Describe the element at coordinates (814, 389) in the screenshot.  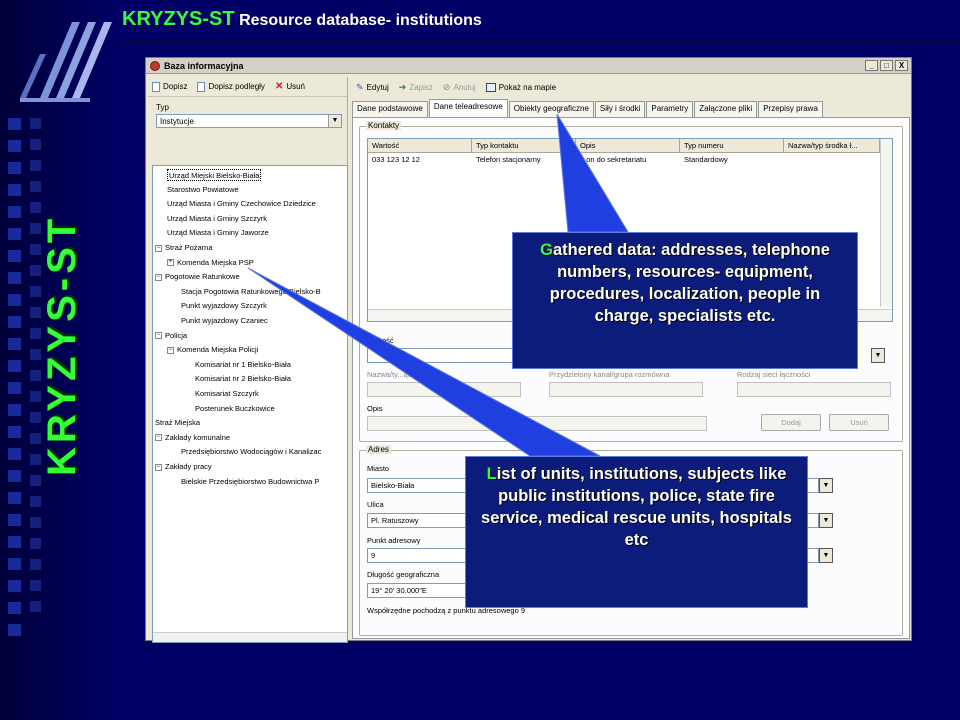
I see `network-type-input` at that location.